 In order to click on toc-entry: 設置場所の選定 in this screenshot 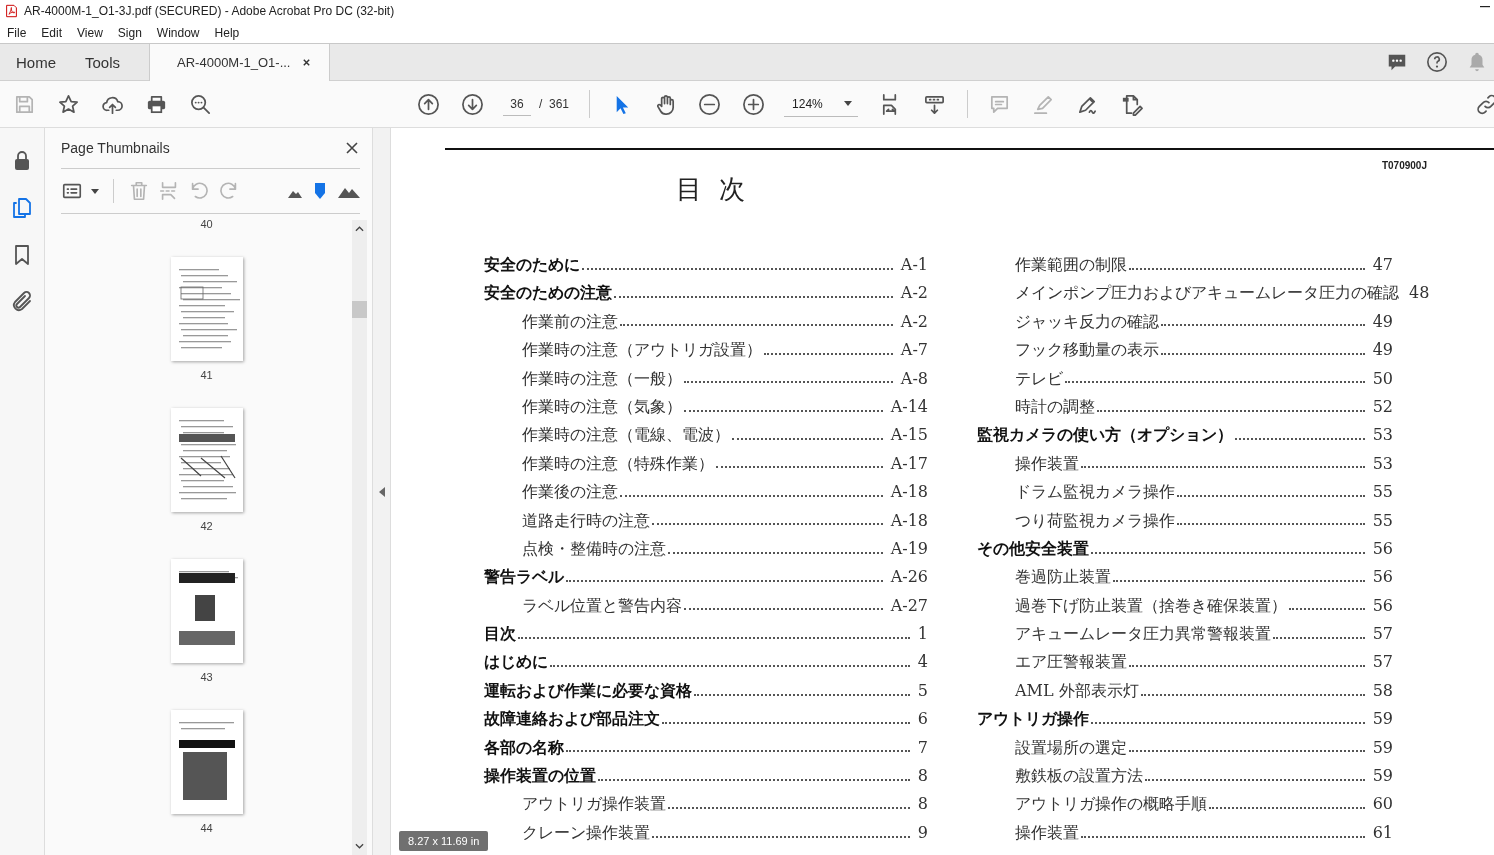, I will do `click(1071, 748)`.